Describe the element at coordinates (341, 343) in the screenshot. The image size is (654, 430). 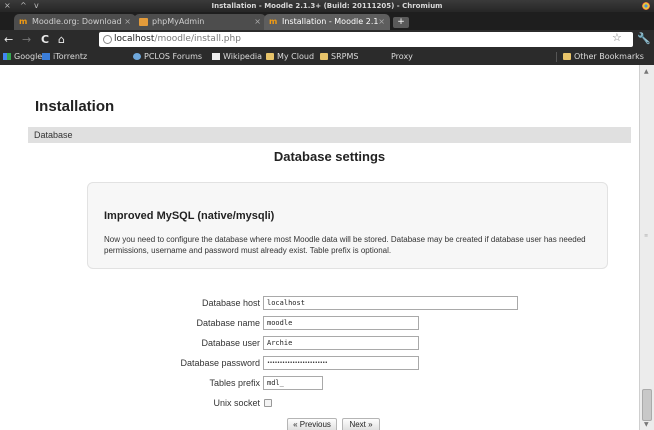
I see `database-user-input: Archie` at that location.